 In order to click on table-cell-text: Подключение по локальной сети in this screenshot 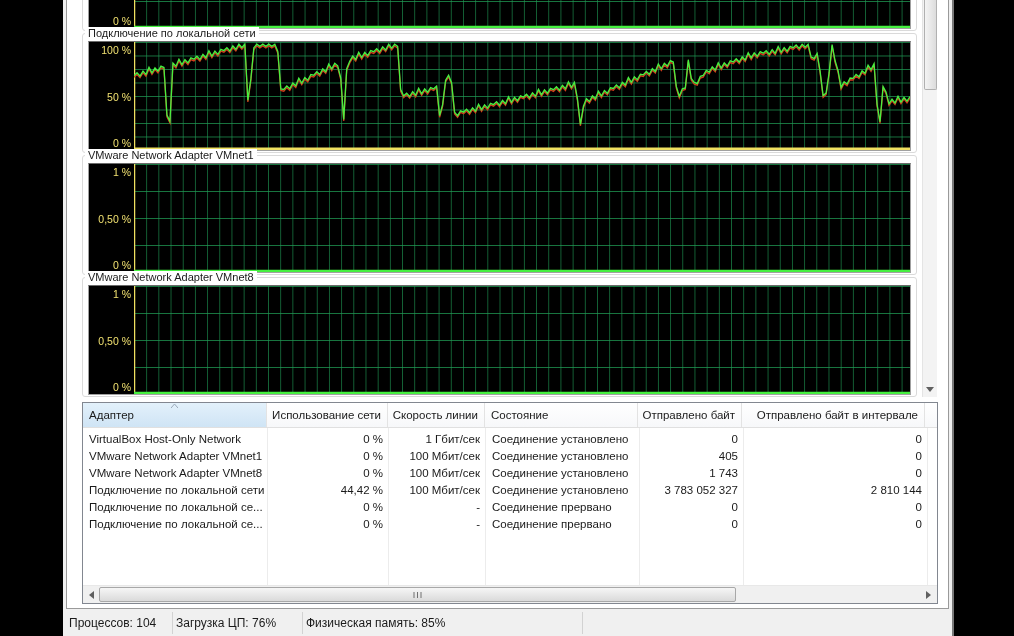, I will do `click(177, 489)`.